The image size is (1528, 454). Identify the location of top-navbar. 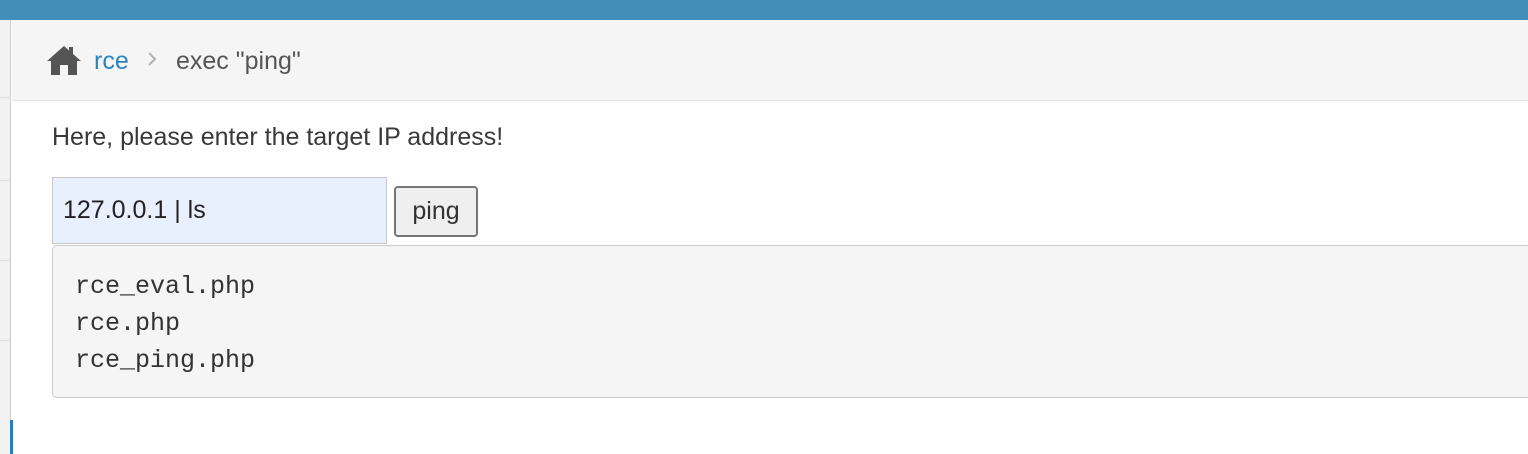
(764, 10).